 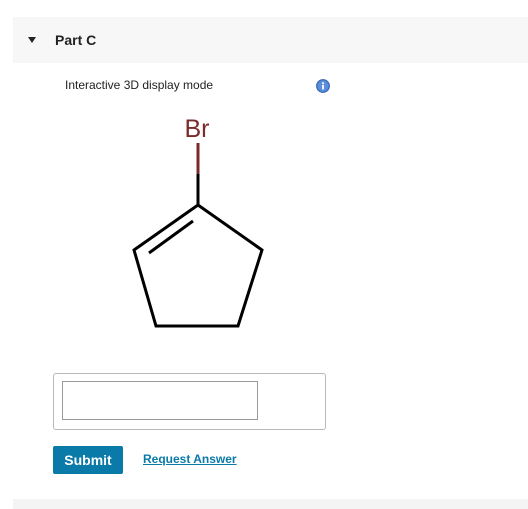 I want to click on answer-box, so click(x=189, y=401).